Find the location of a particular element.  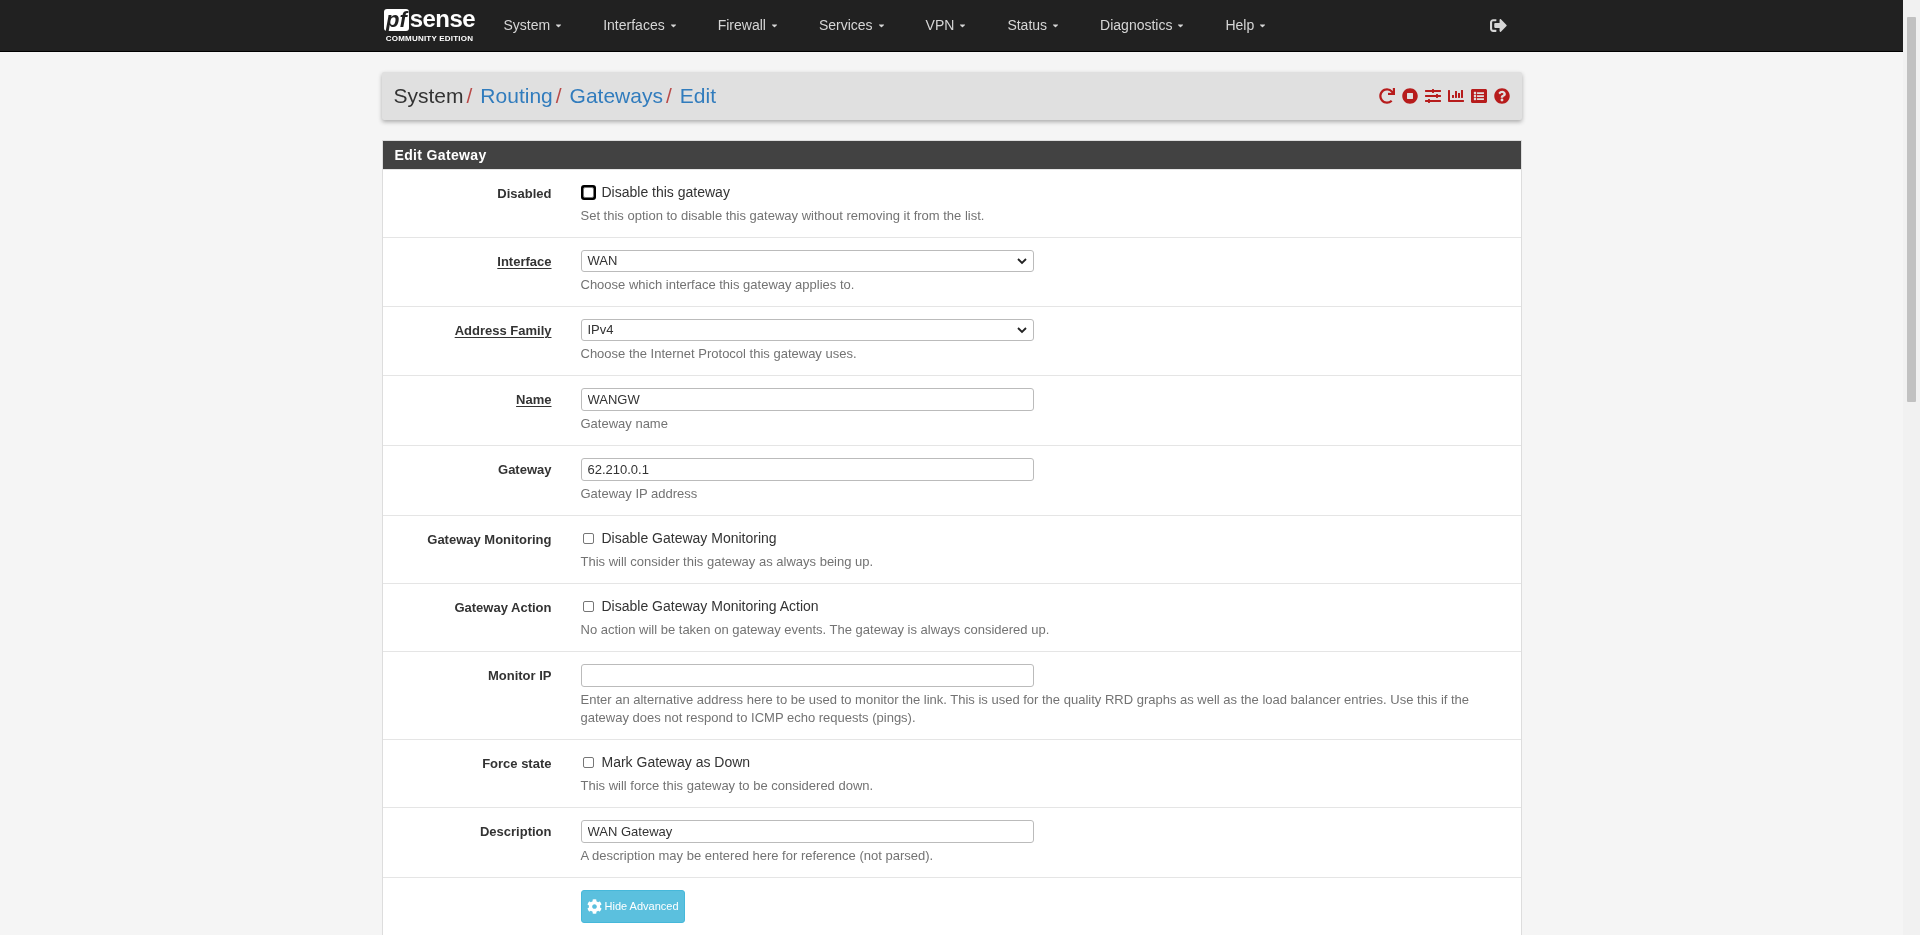

help-text: Enter an alternative address here to be used to monitor the link. This is used for the quality RRD graphs as well as the load balancer entries. Use this if the gateway does not respond to ICMP echo requests (pings). is located at coordinates (1025, 709).